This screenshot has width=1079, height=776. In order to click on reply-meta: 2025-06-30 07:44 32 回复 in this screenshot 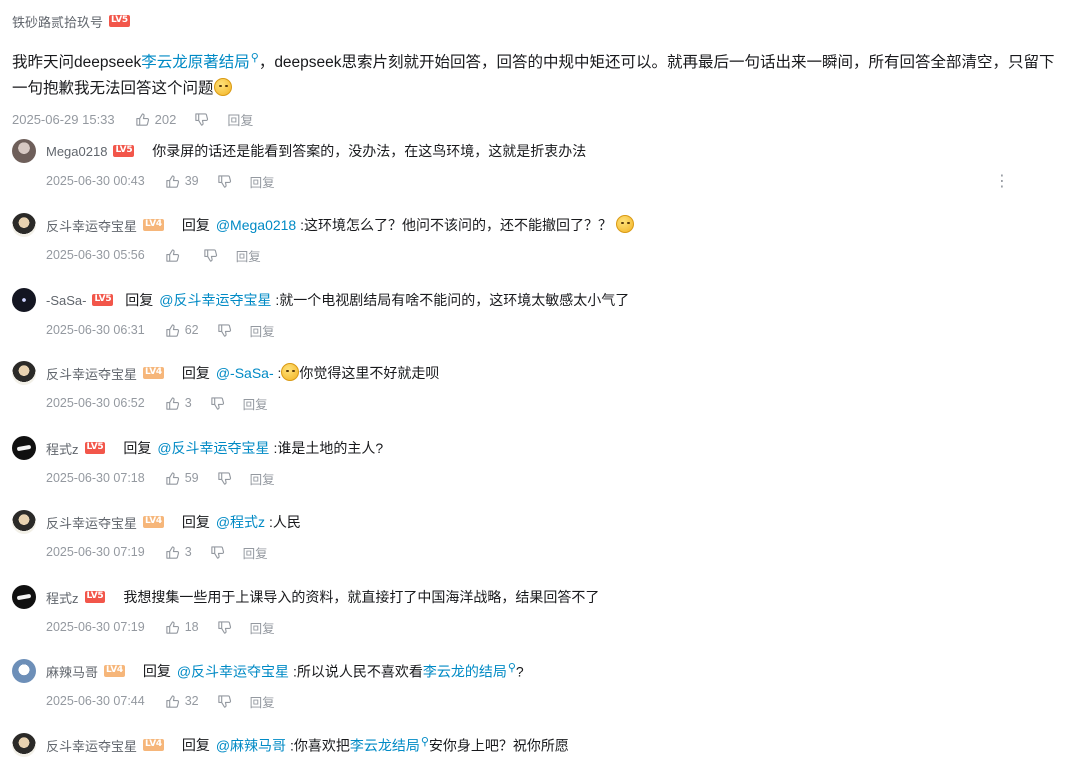, I will do `click(559, 701)`.